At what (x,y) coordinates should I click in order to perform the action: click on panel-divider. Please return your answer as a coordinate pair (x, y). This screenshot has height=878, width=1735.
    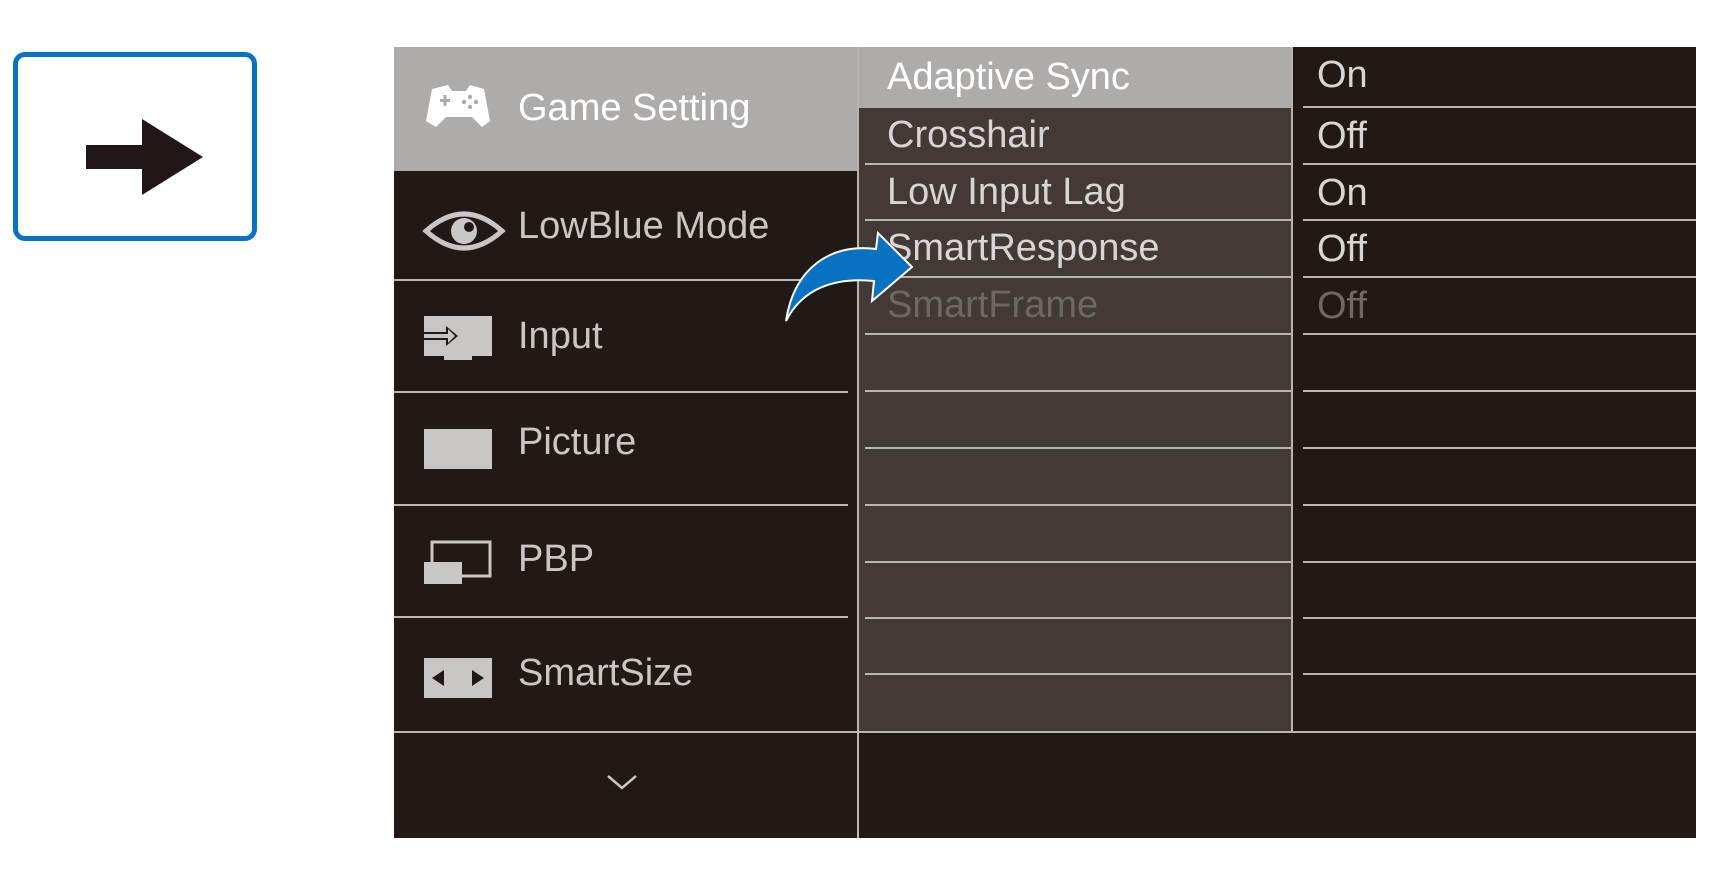
    Looking at the image, I should click on (1045, 732).